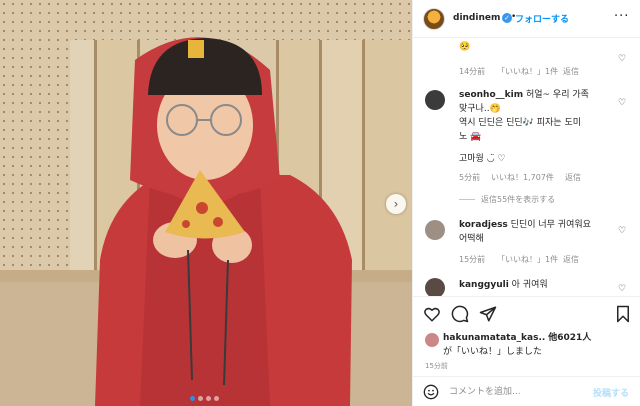 The image size is (640, 406). I want to click on likes-summary: hakunamatata_kas.. 他6021人 が「いいね！」しました, so click(517, 345).